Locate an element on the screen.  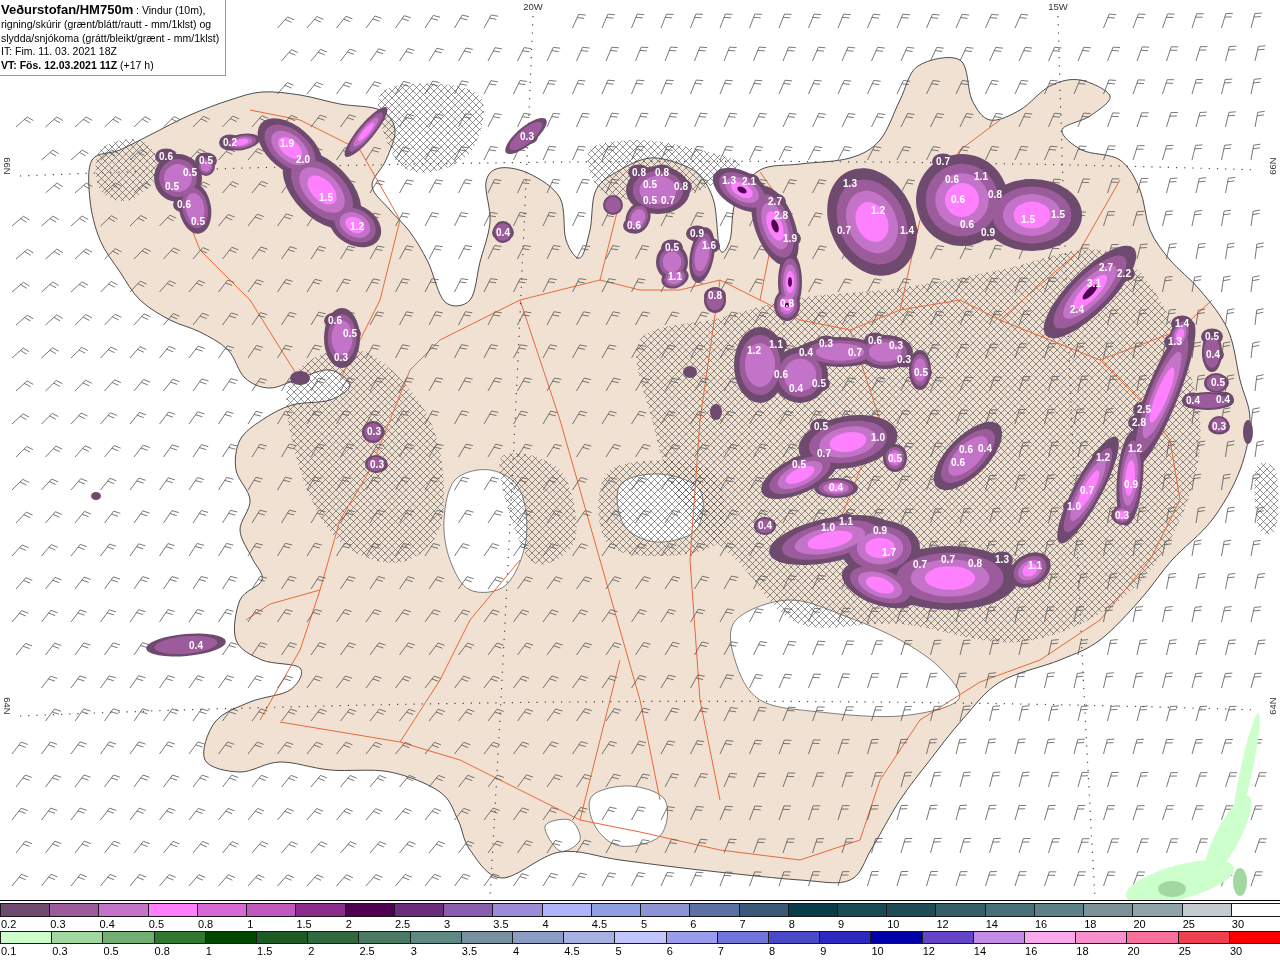
legend-label: 16 is located at coordinates (1031, 951).